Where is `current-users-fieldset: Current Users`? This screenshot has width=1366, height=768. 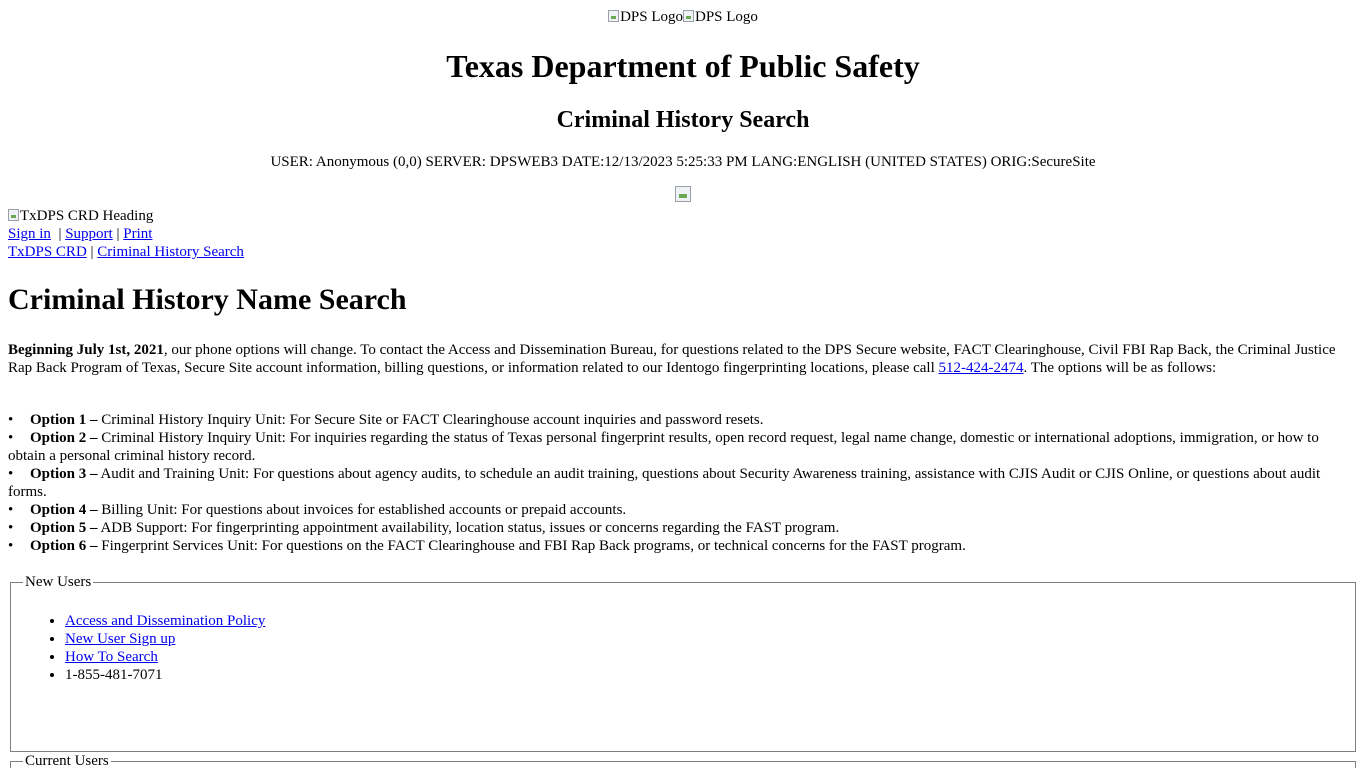 current-users-fieldset: Current Users is located at coordinates (683, 760).